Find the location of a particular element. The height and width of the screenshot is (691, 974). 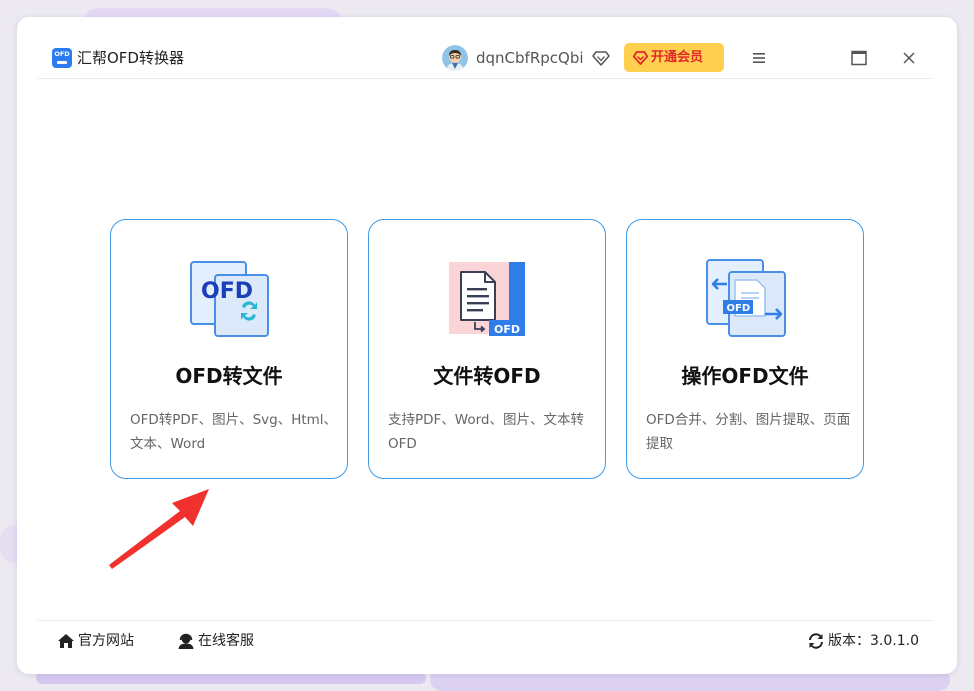

red-pointer-arrow-icon is located at coordinates (159, 529).